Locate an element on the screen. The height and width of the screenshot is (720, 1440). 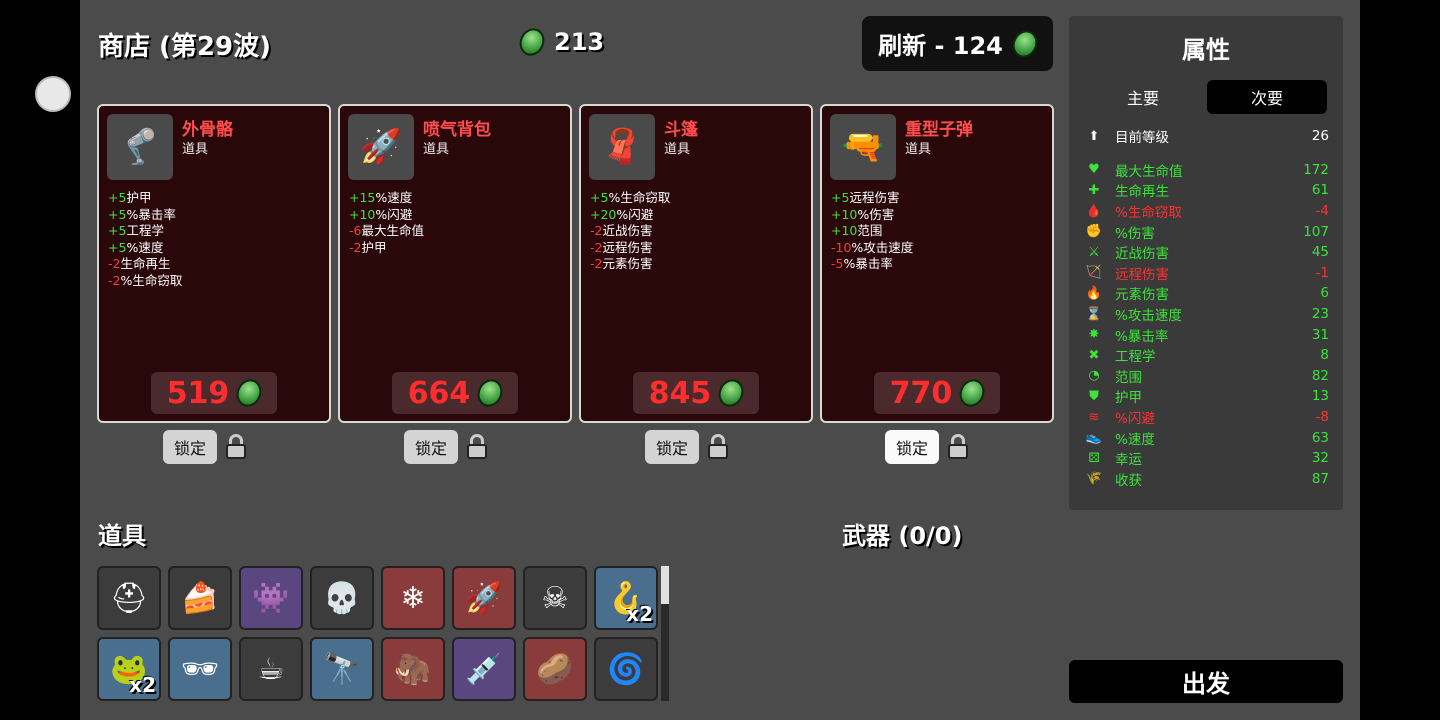
inventory-slot: ☠ is located at coordinates (555, 598).